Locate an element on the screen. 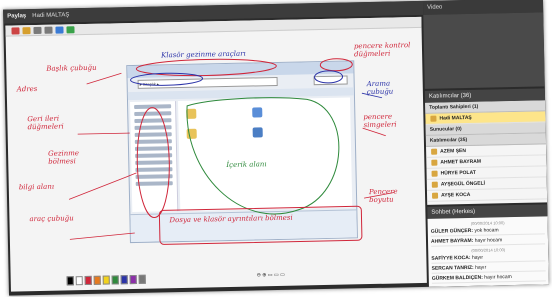  chat-title: Sohbet is located at coordinates (441, 212).